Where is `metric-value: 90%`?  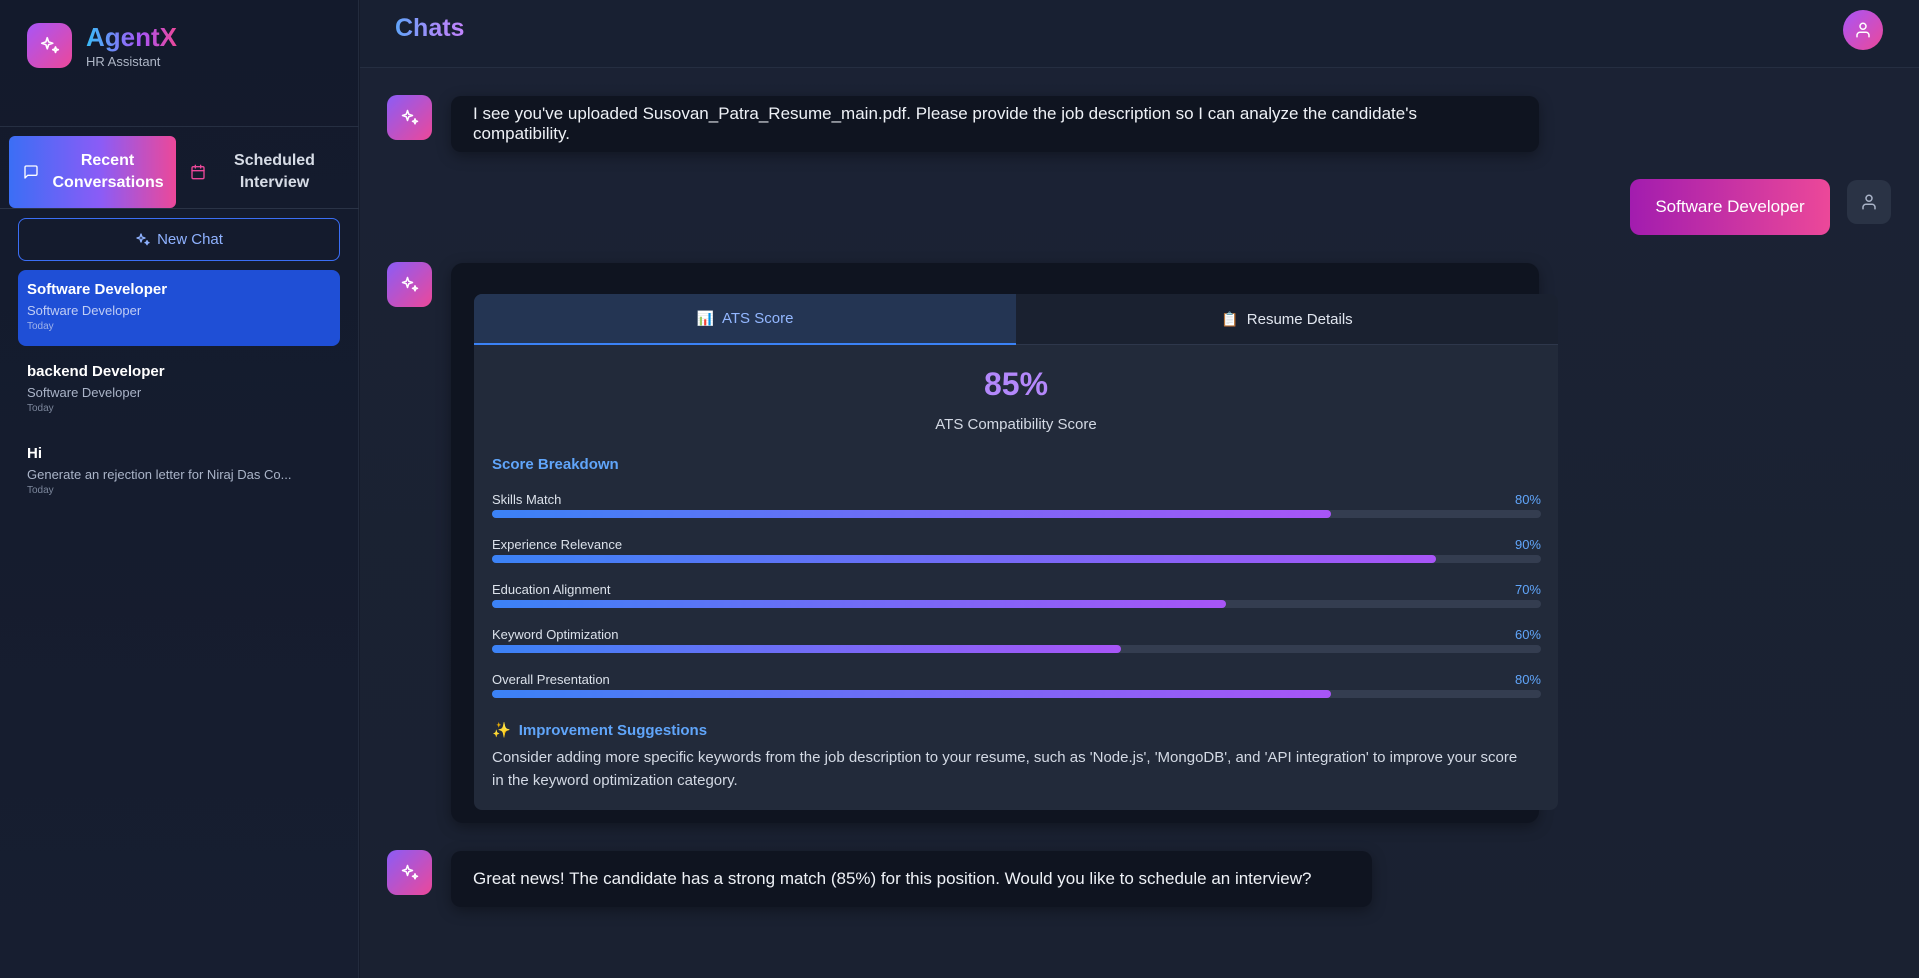 metric-value: 90% is located at coordinates (1527, 544).